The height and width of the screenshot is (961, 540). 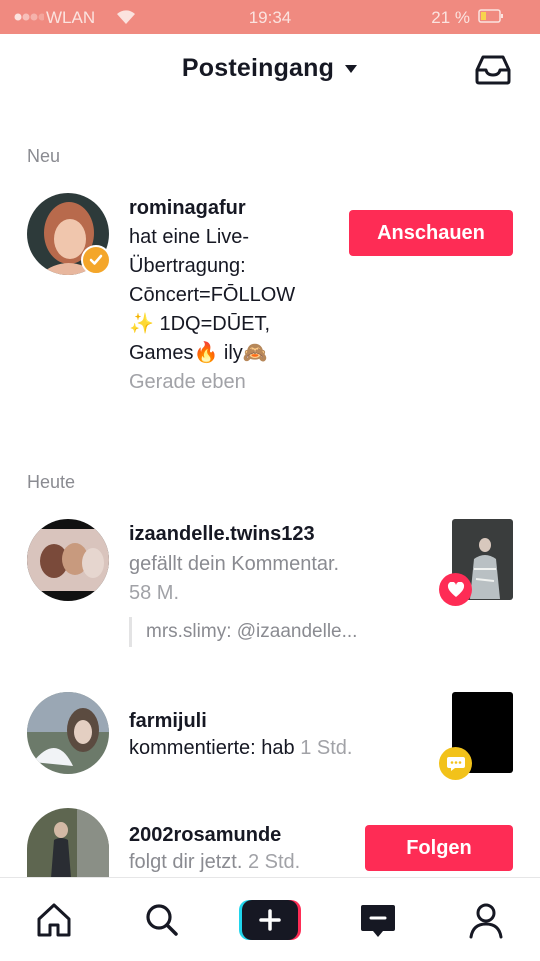 I want to click on notification-message: folgt dir jetzt. 2 Std., so click(x=214, y=862).